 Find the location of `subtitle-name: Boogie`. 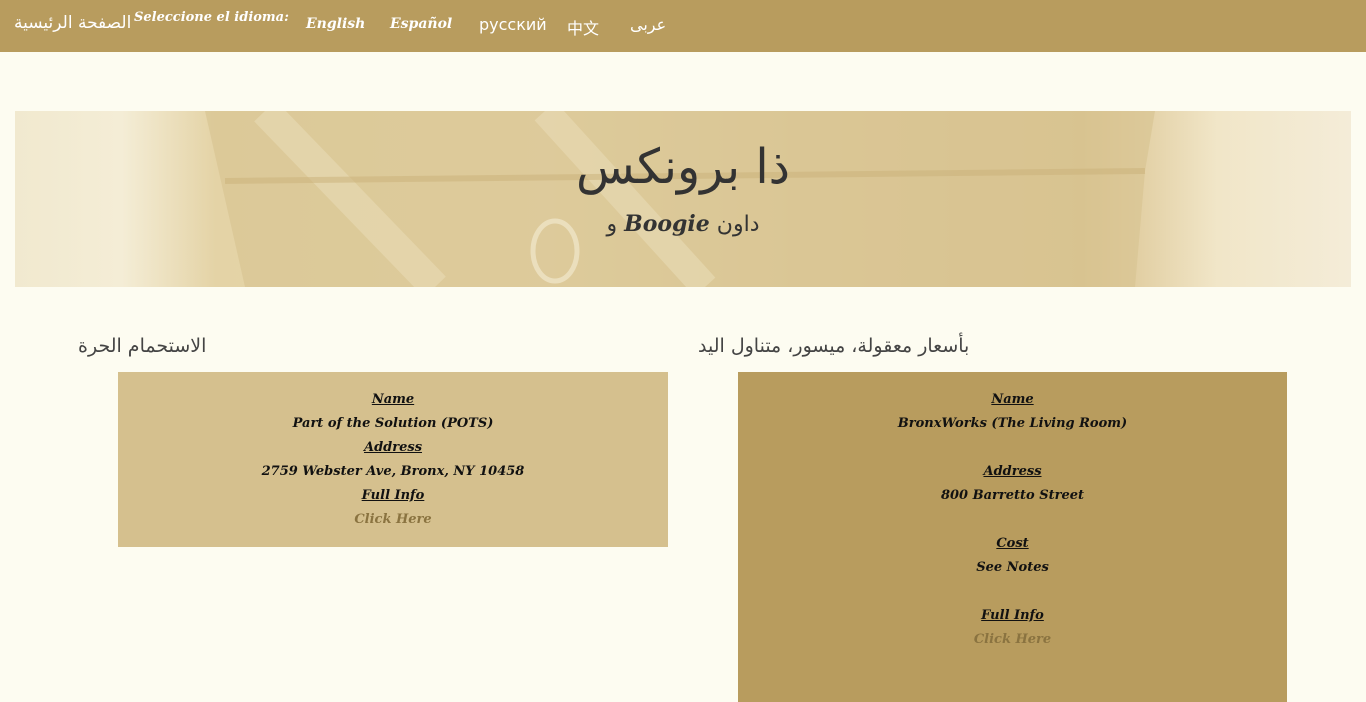

subtitle-name: Boogie is located at coordinates (667, 224).